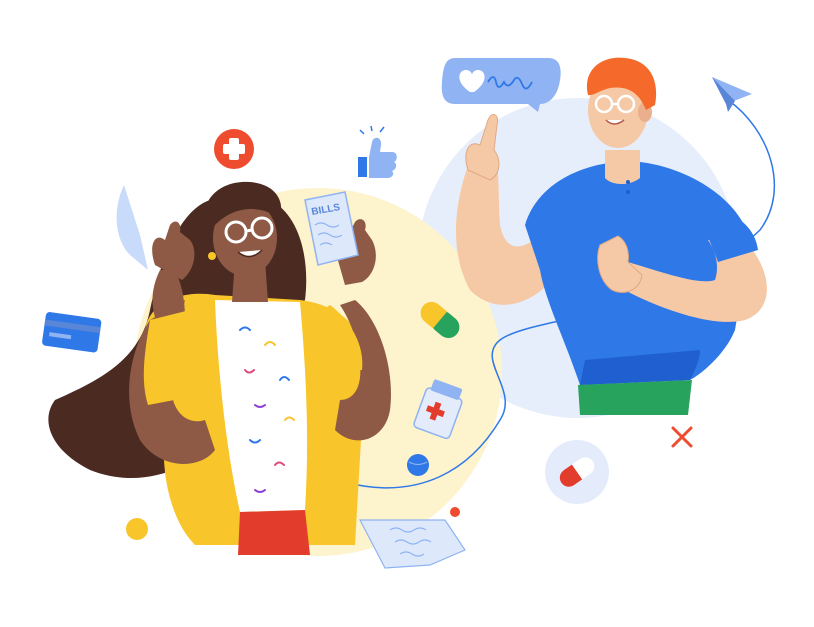 The image size is (814, 627). Describe the element at coordinates (482, 147) in the screenshot. I see `man-raised-hand` at that location.